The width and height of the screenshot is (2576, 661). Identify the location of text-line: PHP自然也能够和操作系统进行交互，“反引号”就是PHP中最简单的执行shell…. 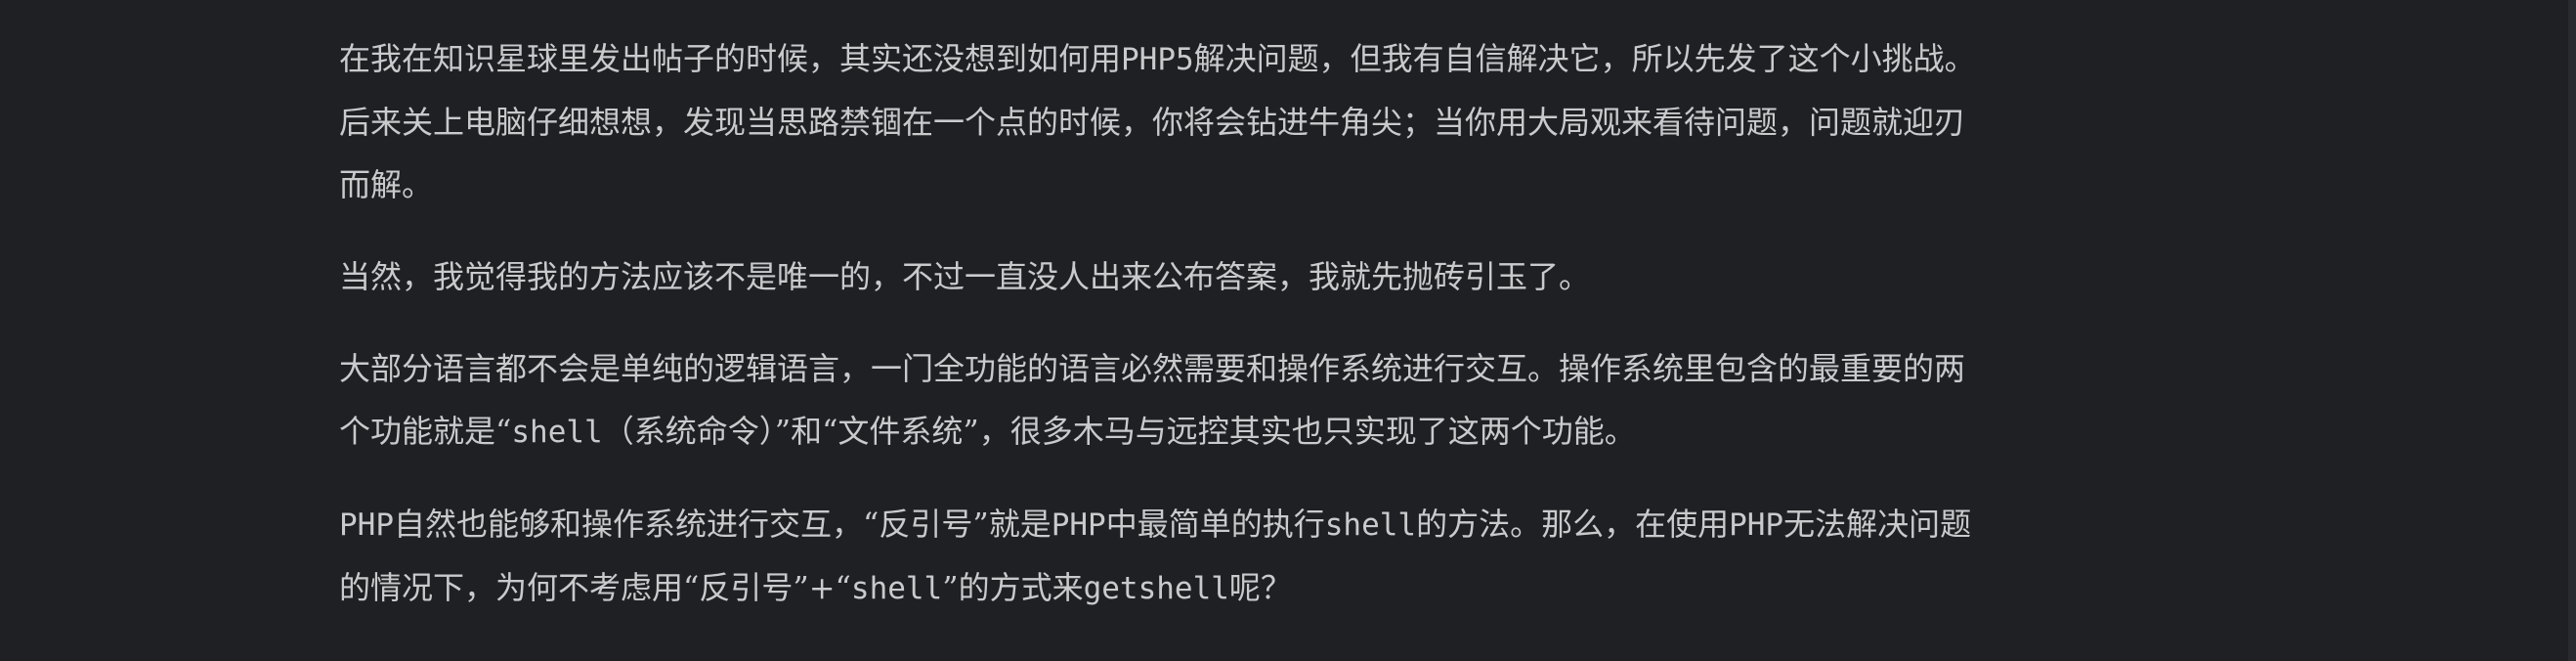
(1184, 524).